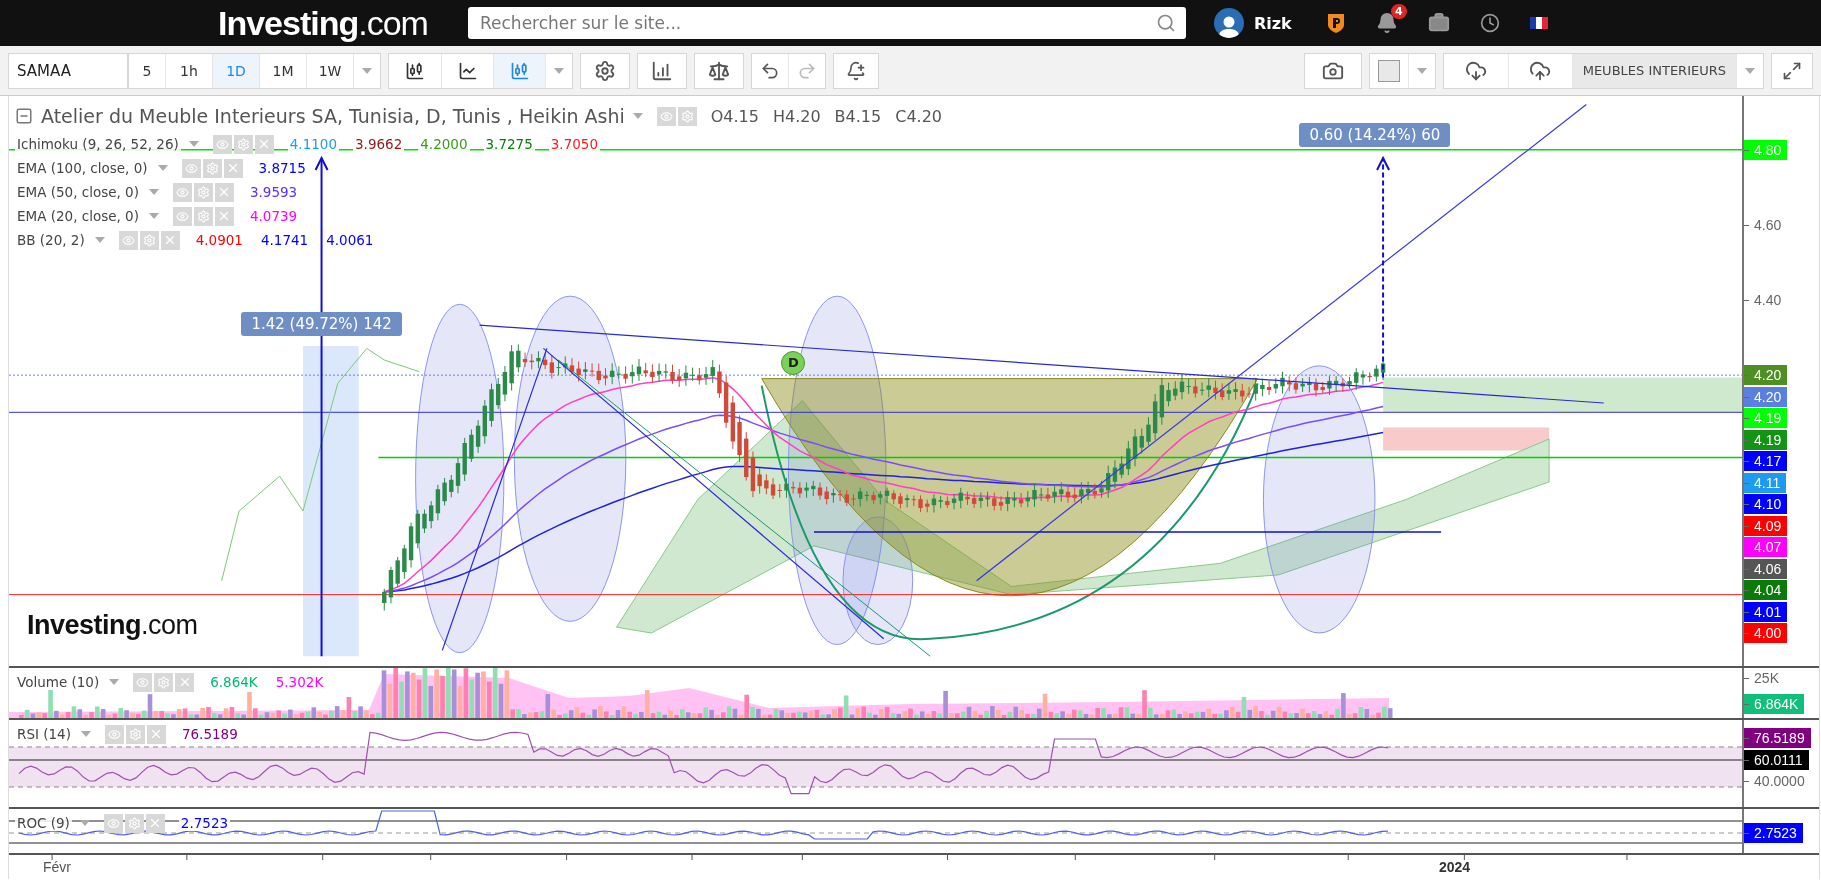  I want to click on price-tag: 4.06, so click(1766, 568).